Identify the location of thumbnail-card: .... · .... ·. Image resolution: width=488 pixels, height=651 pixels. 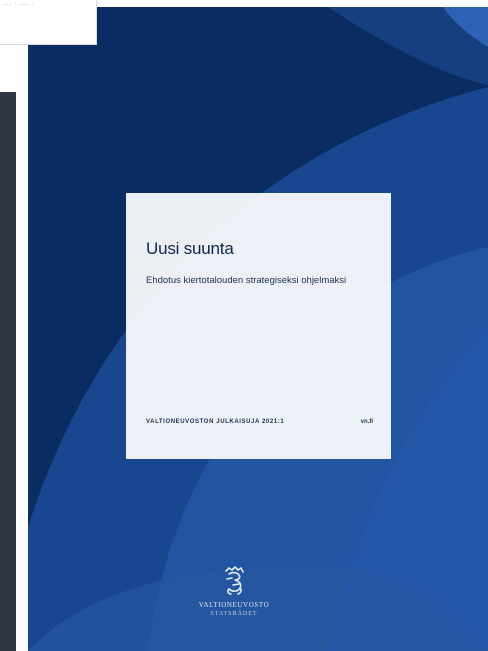
(48, 22).